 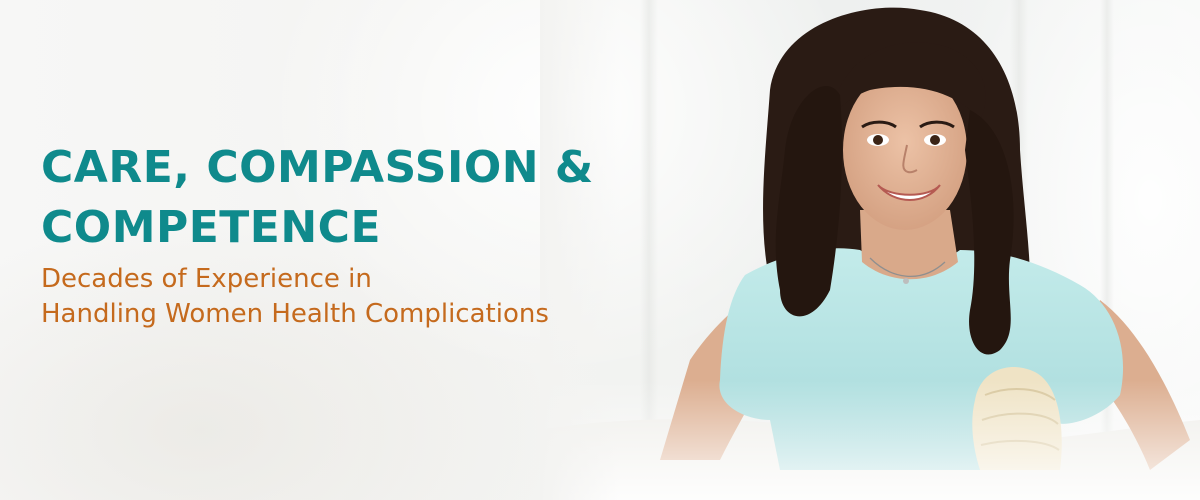 What do you see at coordinates (206, 279) in the screenshot?
I see `subheadline-line: Decades of Experience in` at bounding box center [206, 279].